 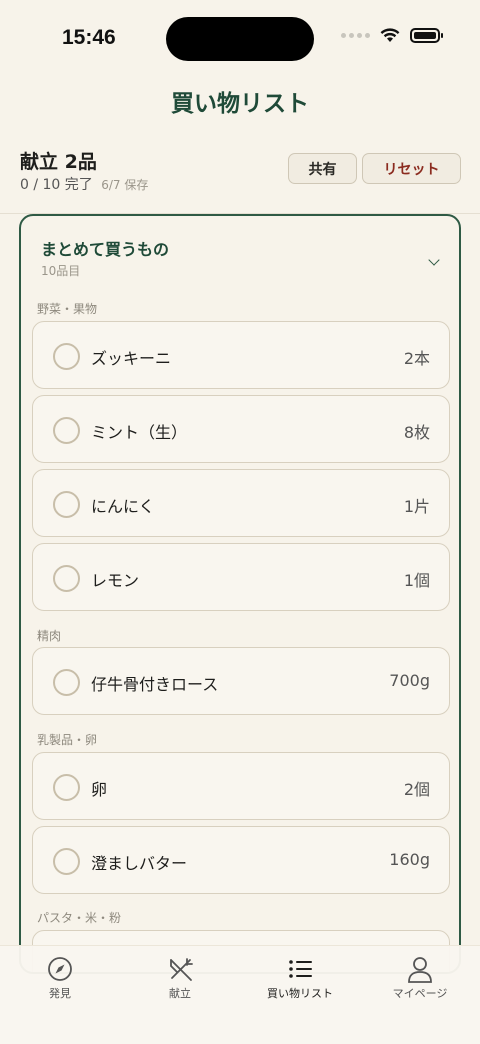 I want to click on compass-icon, so click(x=60, y=969).